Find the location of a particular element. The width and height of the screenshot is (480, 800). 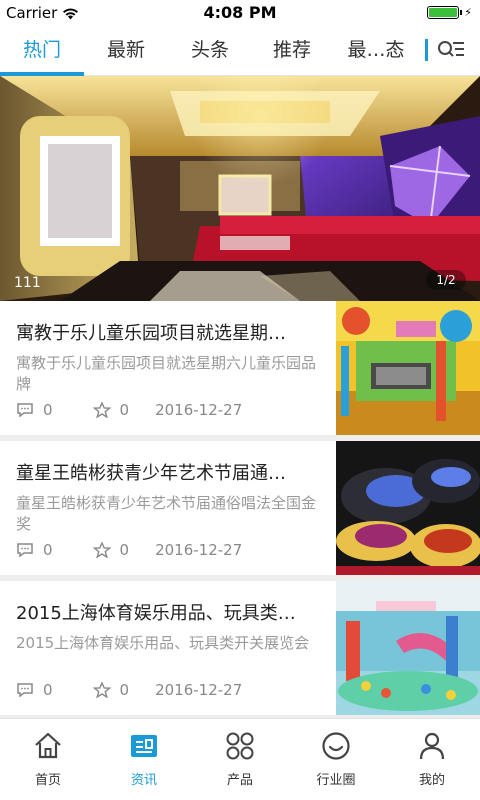

battery-icon: ⚡ is located at coordinates (449, 12).